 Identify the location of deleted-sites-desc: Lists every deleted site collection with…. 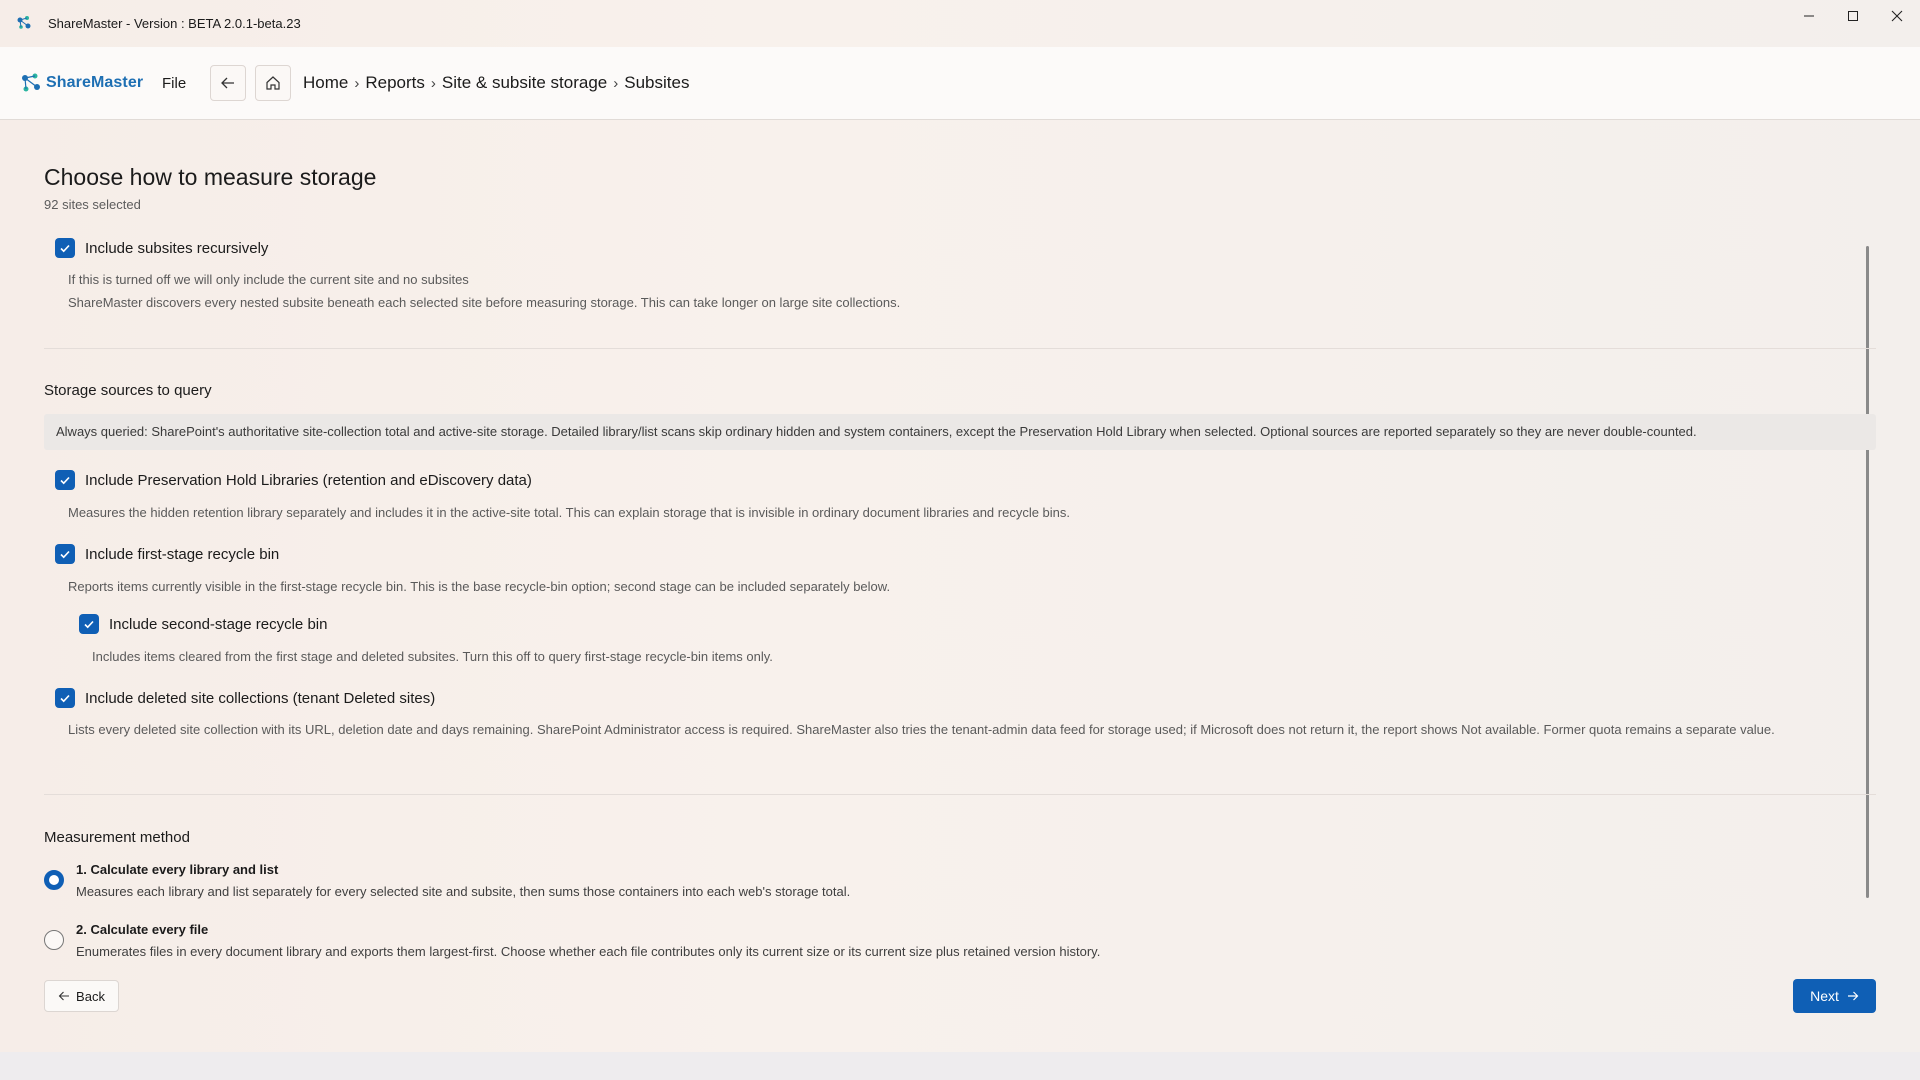
(921, 729).